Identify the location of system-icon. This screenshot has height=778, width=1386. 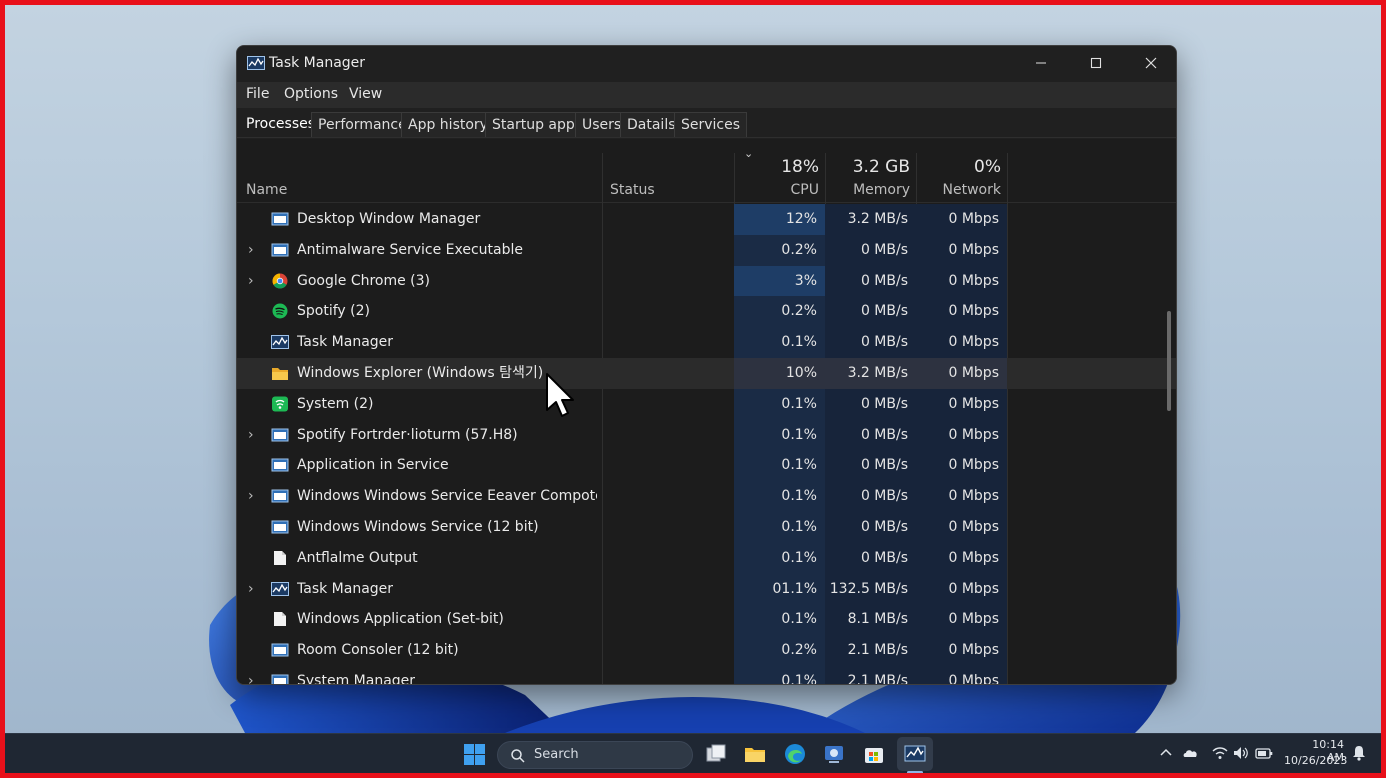
(280, 404).